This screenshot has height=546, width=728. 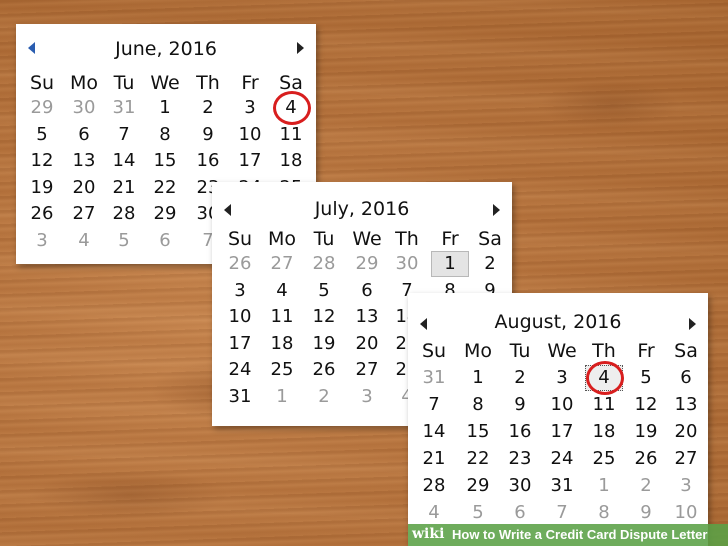 I want to click on month-title: June, 2016, so click(x=166, y=49).